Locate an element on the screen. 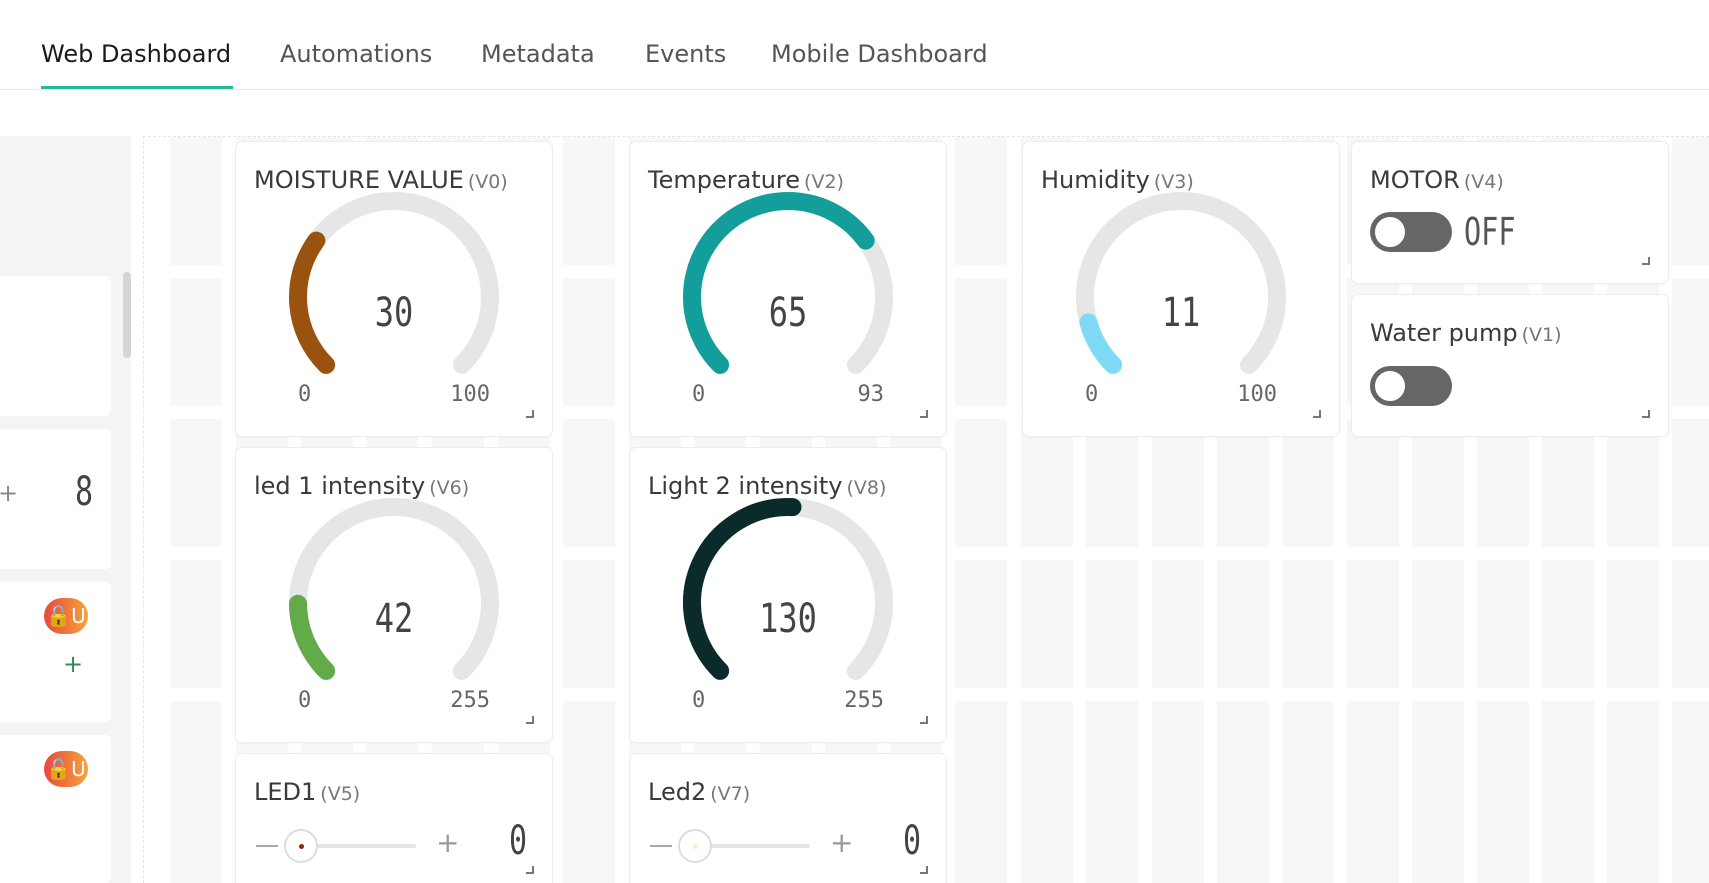  widget-title: MOTOR (V4) is located at coordinates (1437, 180).